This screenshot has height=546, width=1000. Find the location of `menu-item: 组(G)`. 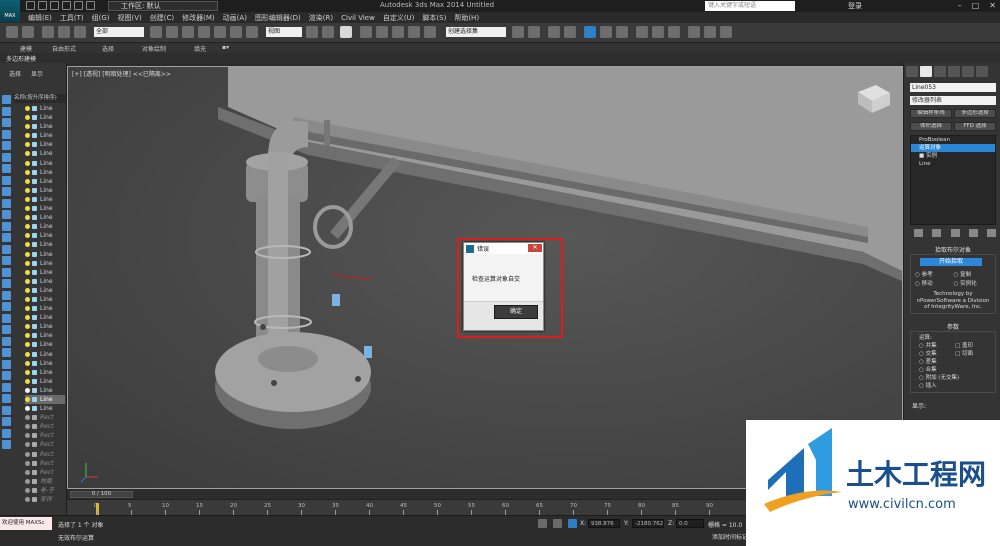

menu-item: 组(G) is located at coordinates (101, 18).